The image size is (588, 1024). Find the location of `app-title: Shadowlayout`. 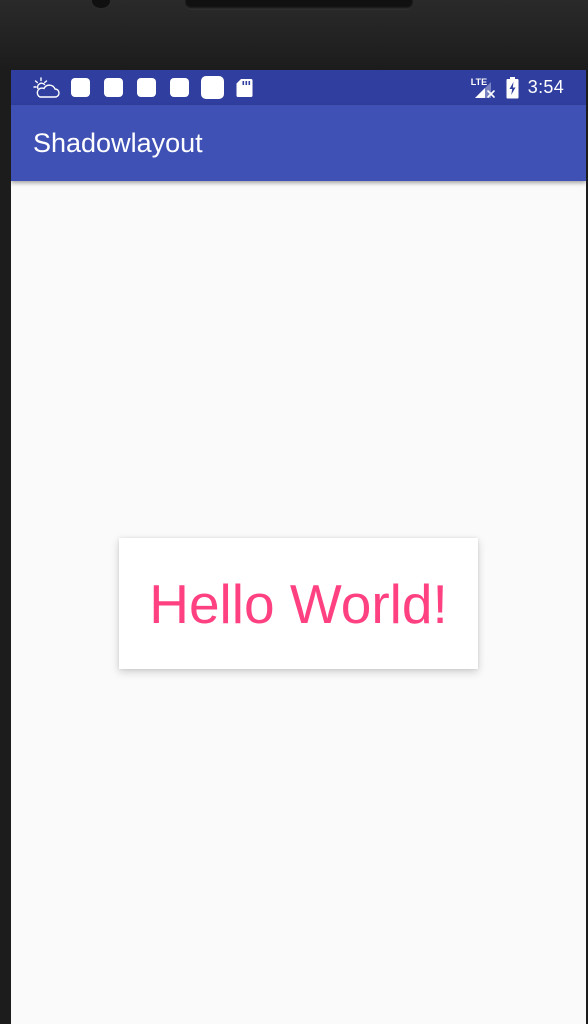

app-title: Shadowlayout is located at coordinates (118, 143).